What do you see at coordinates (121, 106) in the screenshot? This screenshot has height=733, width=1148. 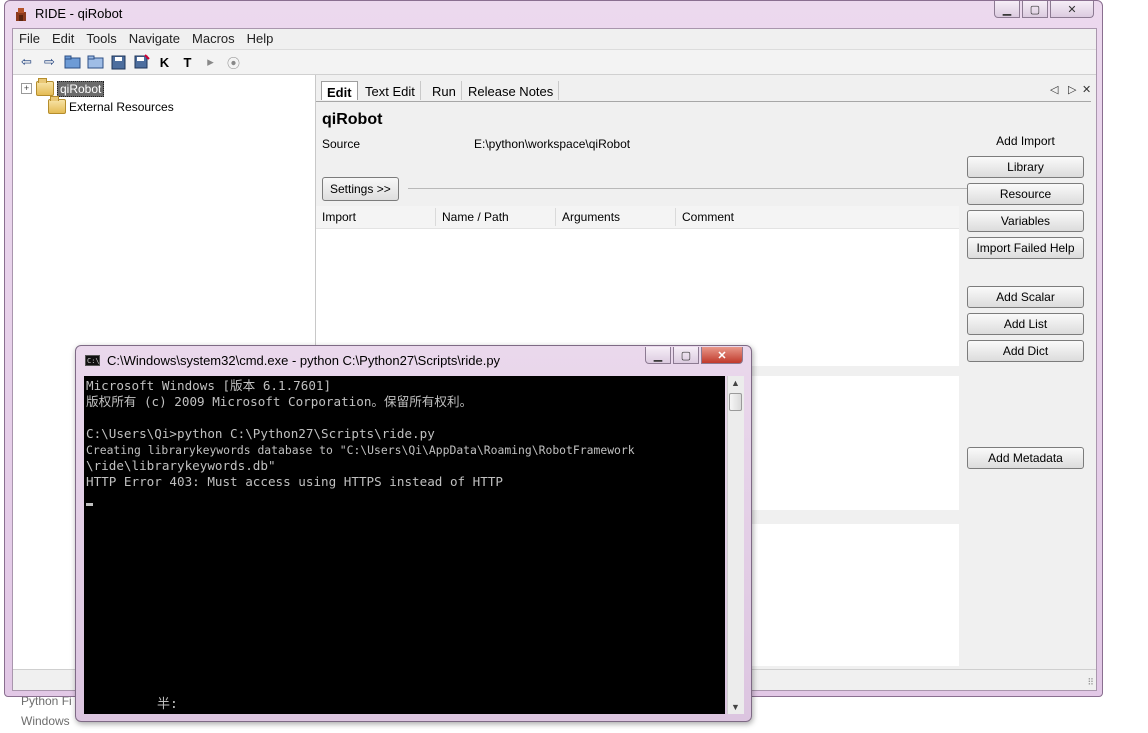 I see `tree-item-label: External Resources` at bounding box center [121, 106].